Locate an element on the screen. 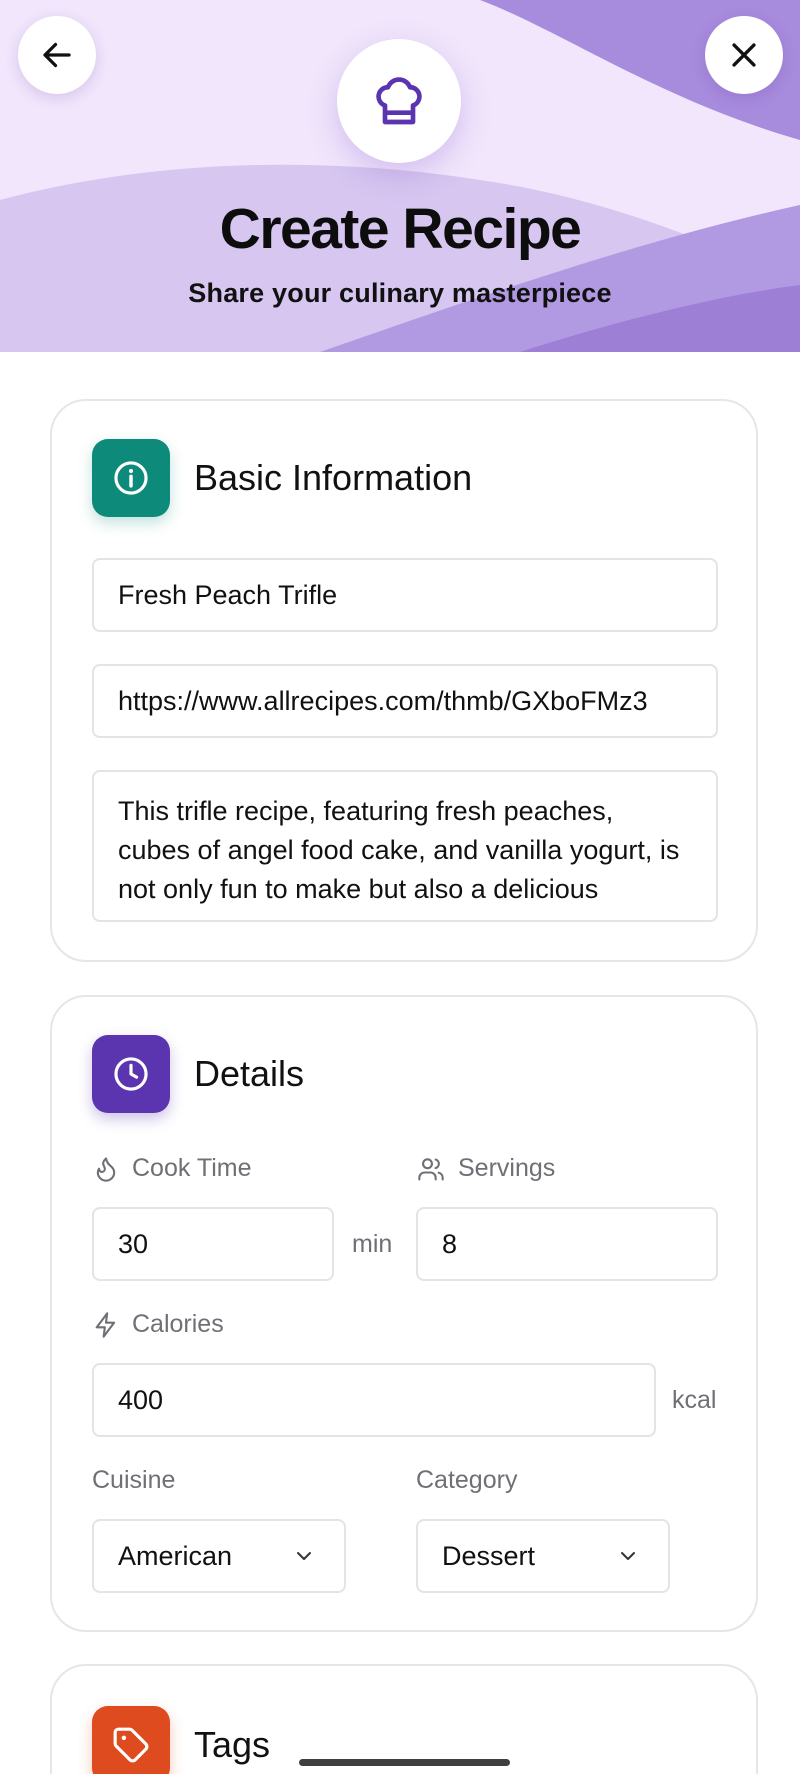 This screenshot has height=1774, width=800. cook-time-label: Cook Time is located at coordinates (171, 1168).